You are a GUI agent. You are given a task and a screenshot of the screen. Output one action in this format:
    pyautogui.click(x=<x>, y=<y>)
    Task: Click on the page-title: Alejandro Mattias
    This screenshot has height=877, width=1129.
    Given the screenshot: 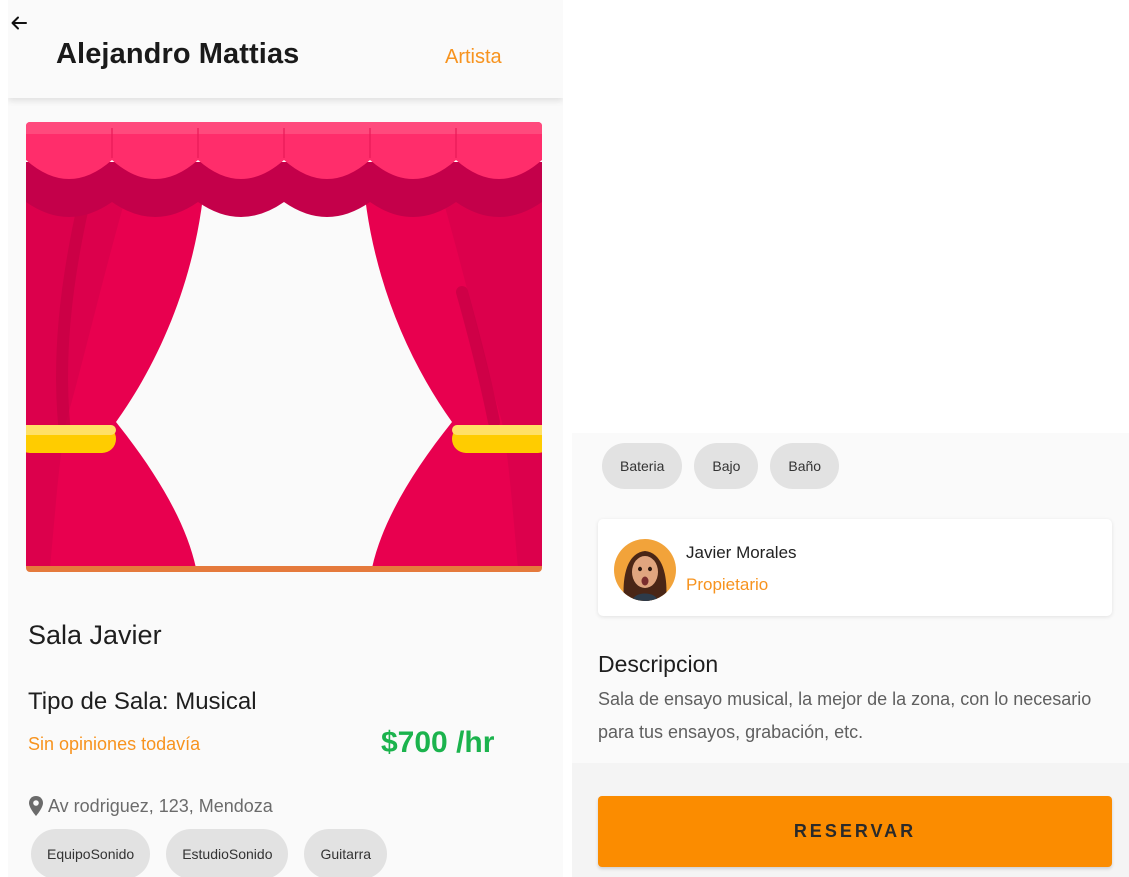 What is the action you would take?
    pyautogui.click(x=178, y=54)
    